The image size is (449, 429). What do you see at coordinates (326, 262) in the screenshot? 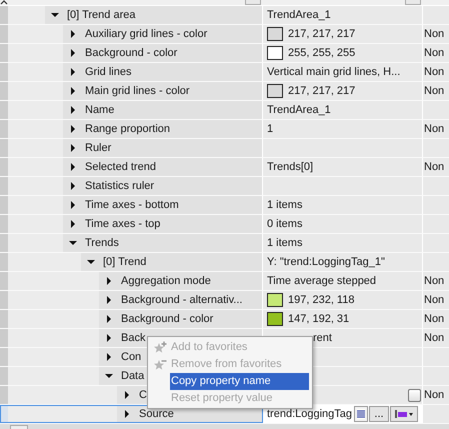
I see `property-value: Y: "trend:LoggingTag_1"` at bounding box center [326, 262].